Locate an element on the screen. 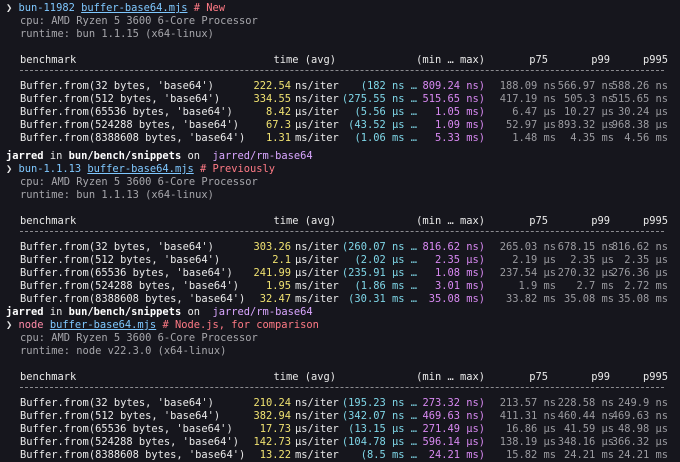 The image size is (680, 462). runtime-info: runtime: node v22.3.0 (x64-linux) is located at coordinates (116, 351).